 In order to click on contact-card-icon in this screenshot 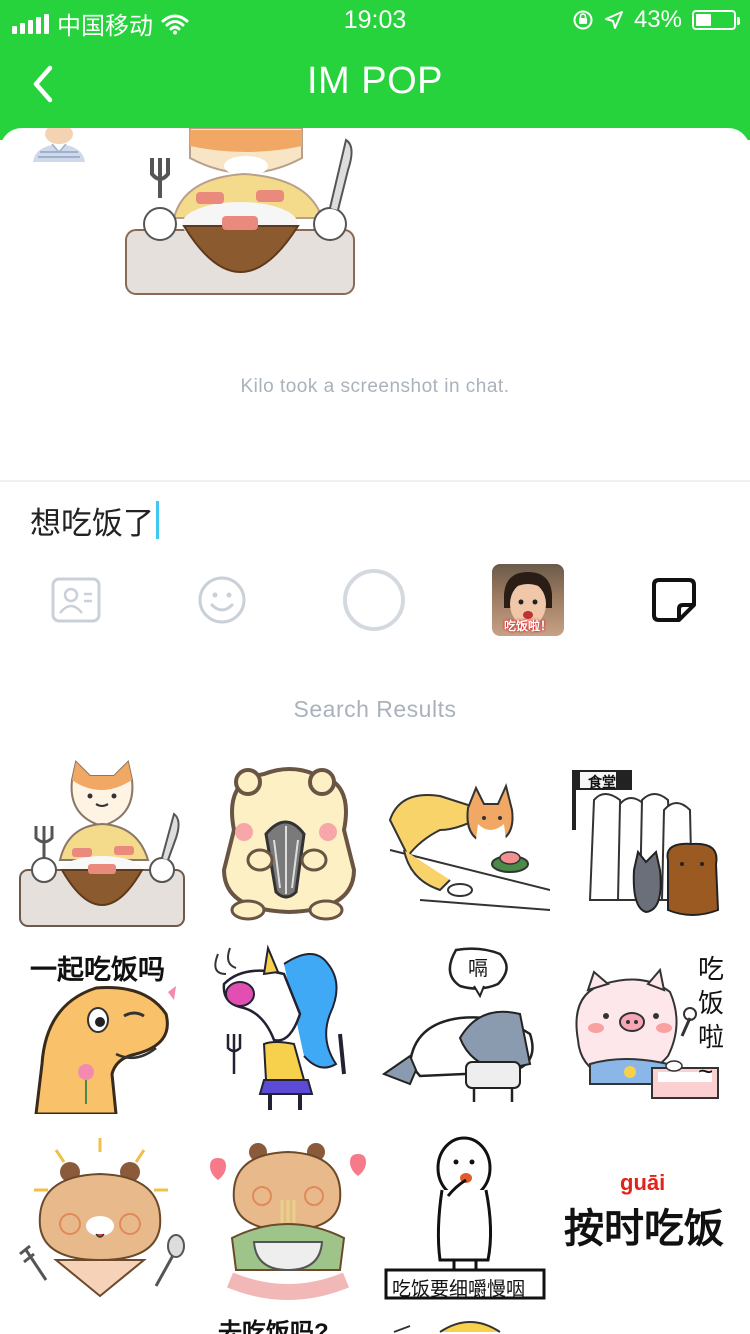, I will do `click(76, 600)`.